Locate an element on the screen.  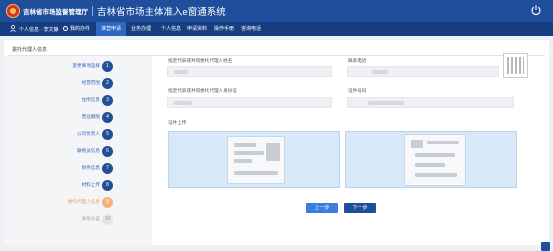
step-item: 营业期限 4 is located at coordinates (78, 118).